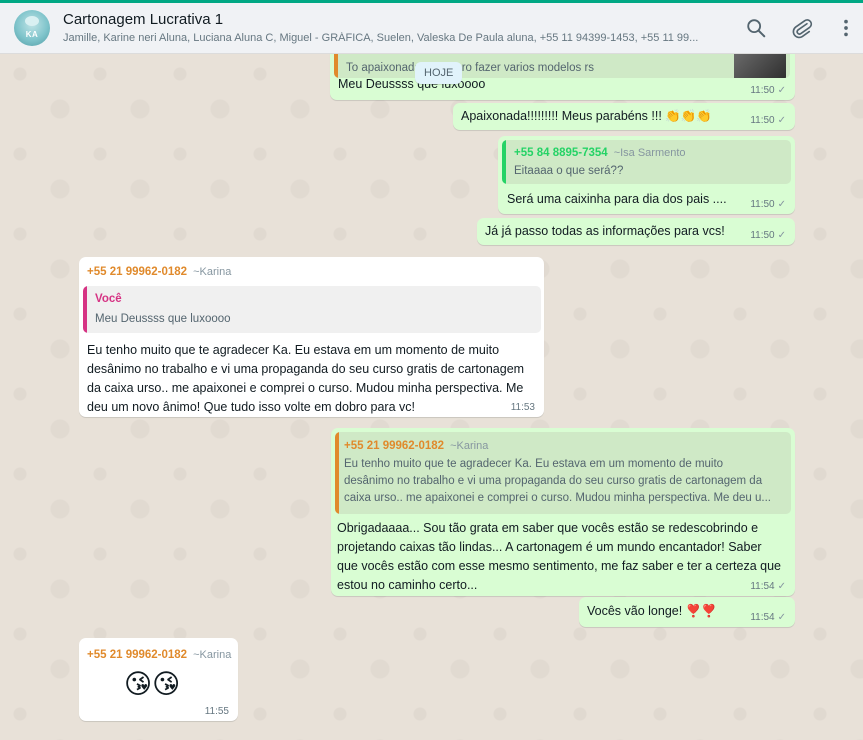 The image size is (863, 740). What do you see at coordinates (143, 19) in the screenshot?
I see `group-title: Cartonagem Lucrativa 1` at bounding box center [143, 19].